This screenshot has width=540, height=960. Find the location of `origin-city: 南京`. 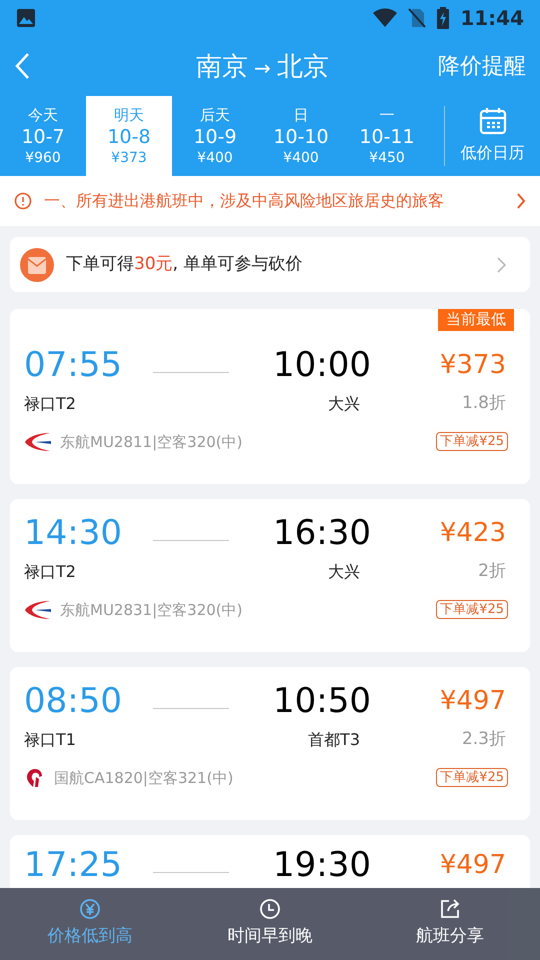

origin-city: 南京 is located at coordinates (222, 67).